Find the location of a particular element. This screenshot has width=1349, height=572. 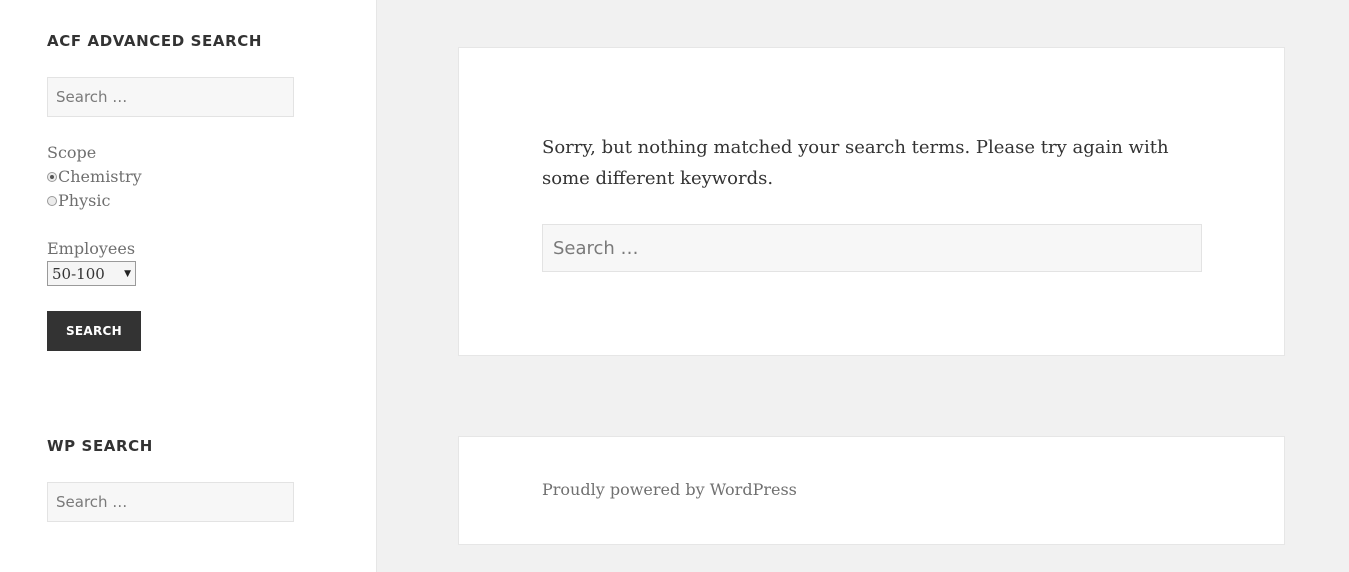

employees-select: 50-100 ▼ is located at coordinates (91, 273).